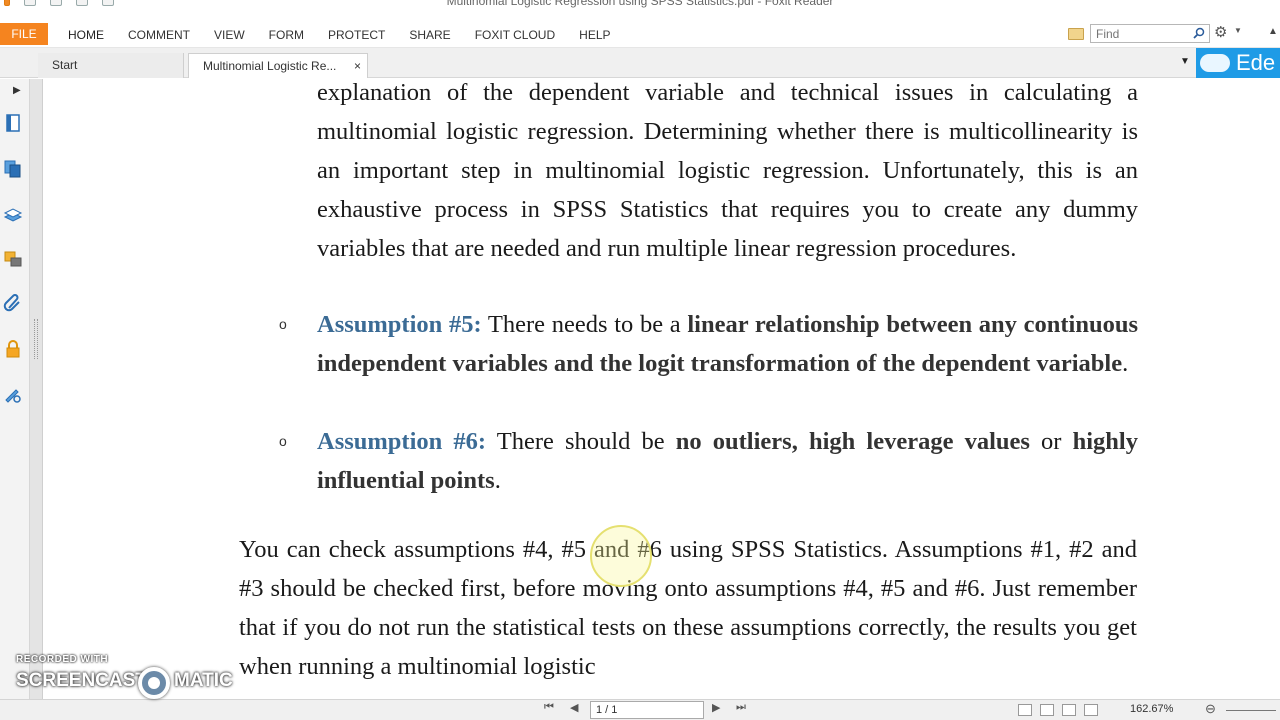 The height and width of the screenshot is (720, 1280). I want to click on assumption-label: Assumption #6:, so click(402, 441).